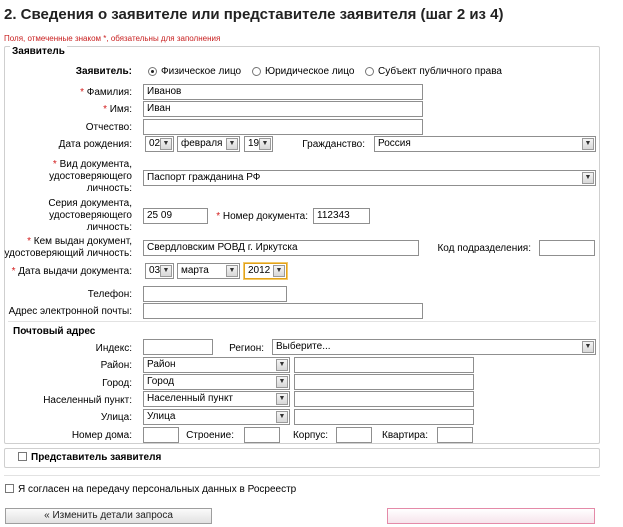 The image size is (623, 527). What do you see at coordinates (216, 365) in the screenshot?
I see `district-select: Район ▼` at bounding box center [216, 365].